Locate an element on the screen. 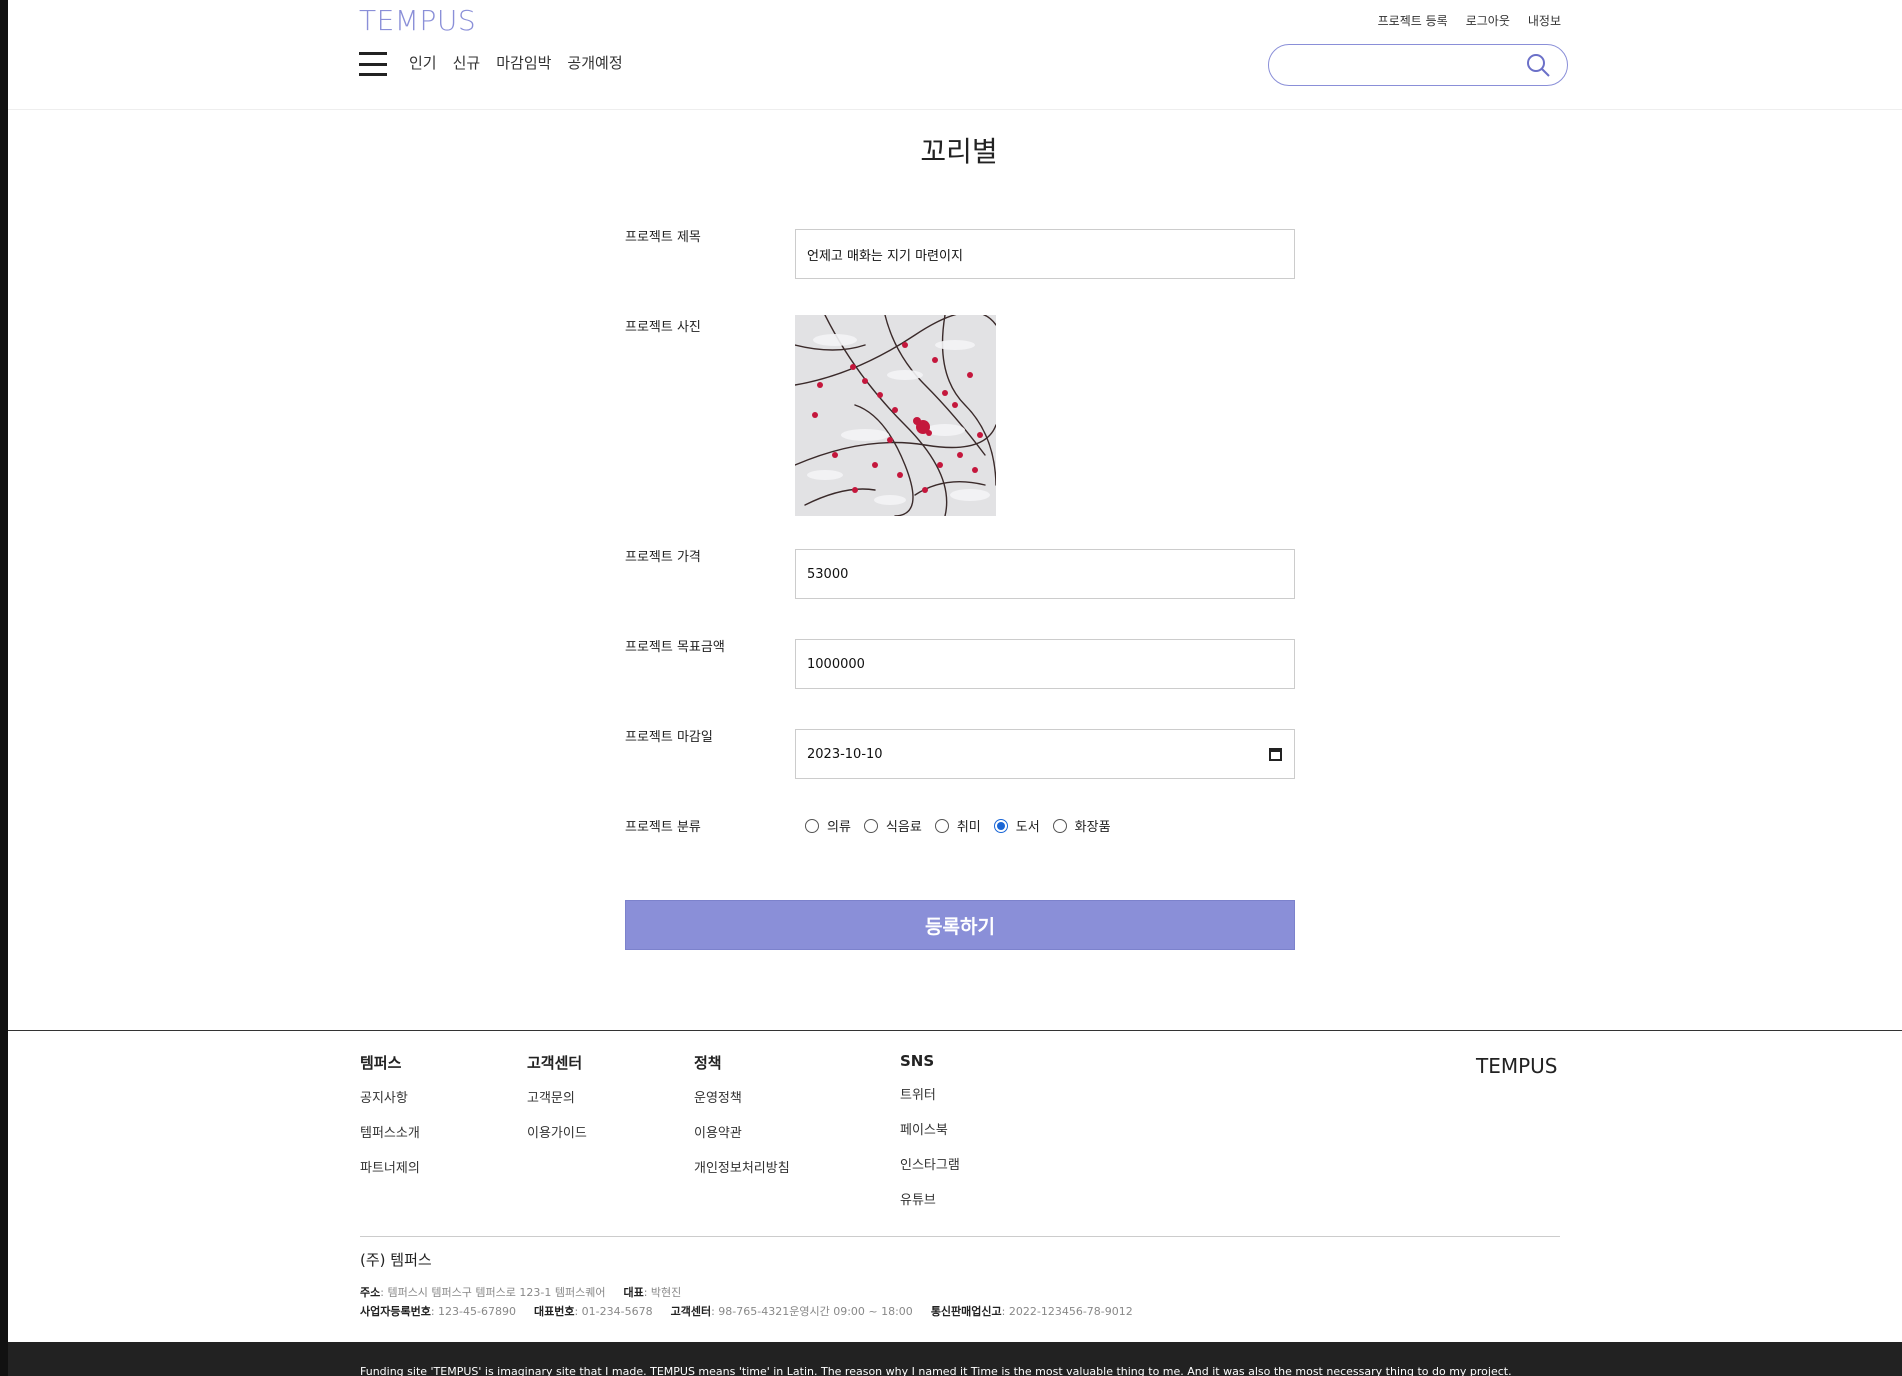 The image size is (1902, 1376). category-option-food: 식음료 is located at coordinates (892, 825).